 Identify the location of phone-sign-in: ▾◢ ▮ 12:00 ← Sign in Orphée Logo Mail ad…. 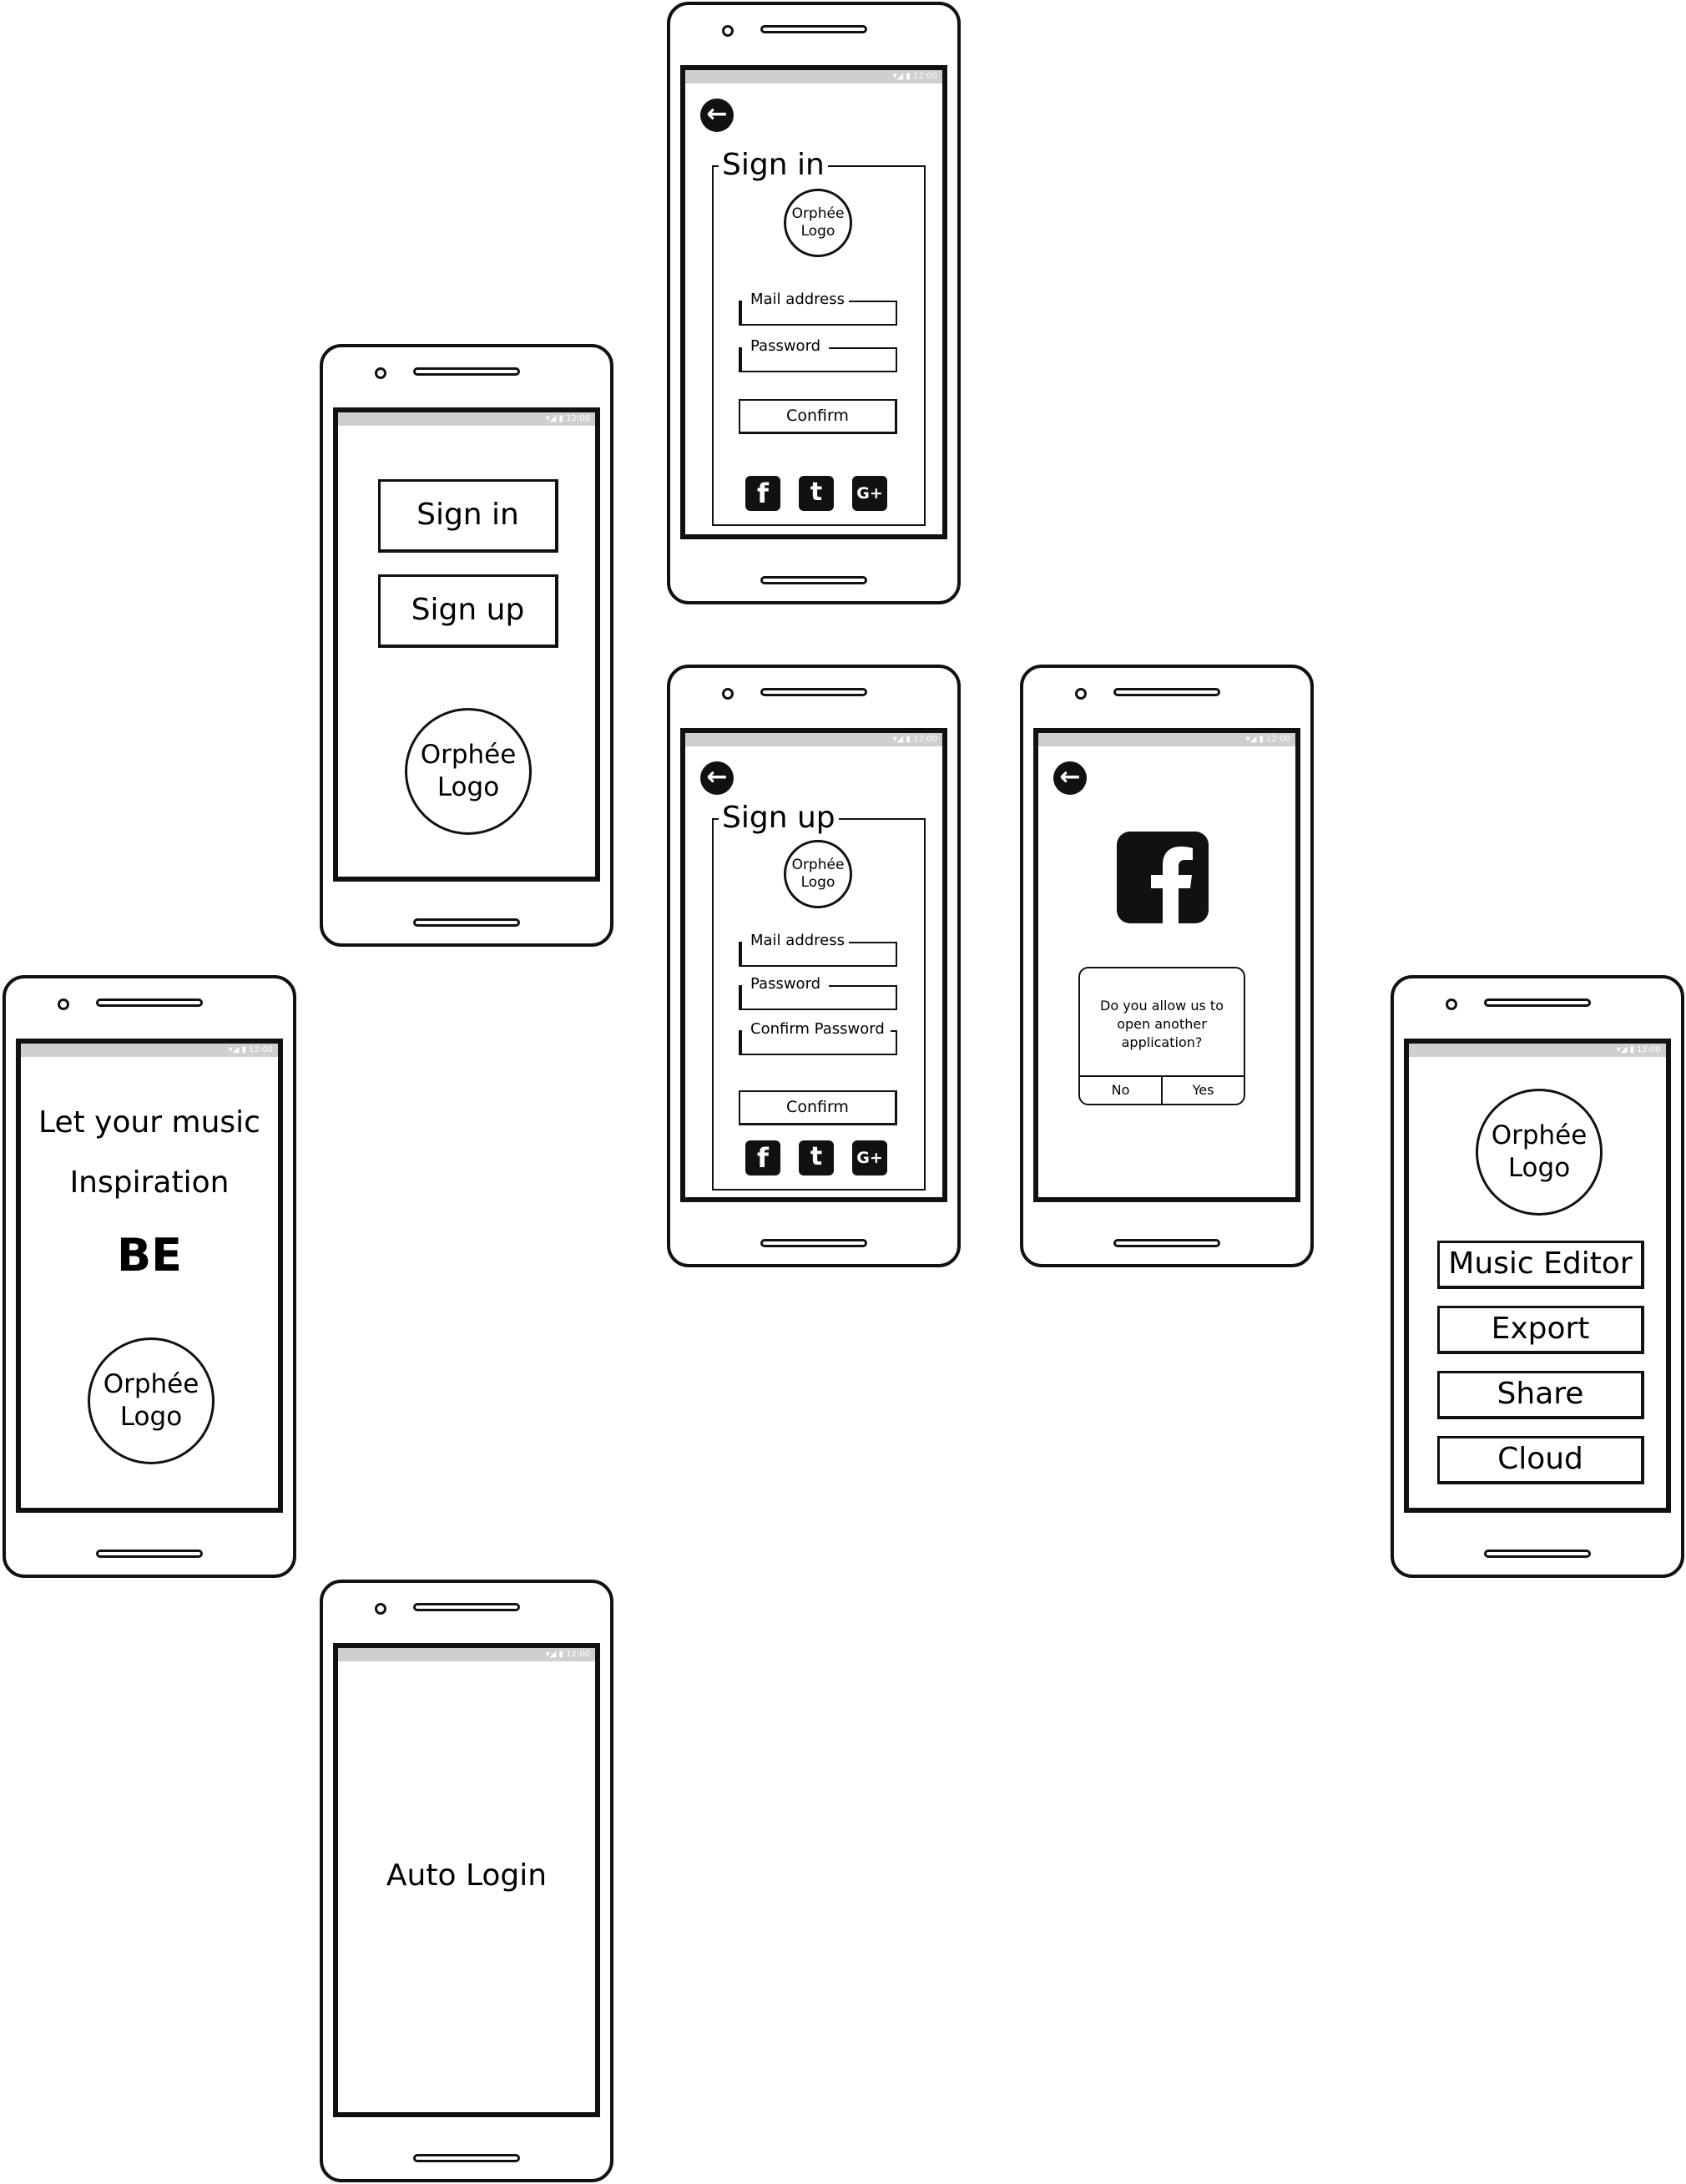
(814, 303).